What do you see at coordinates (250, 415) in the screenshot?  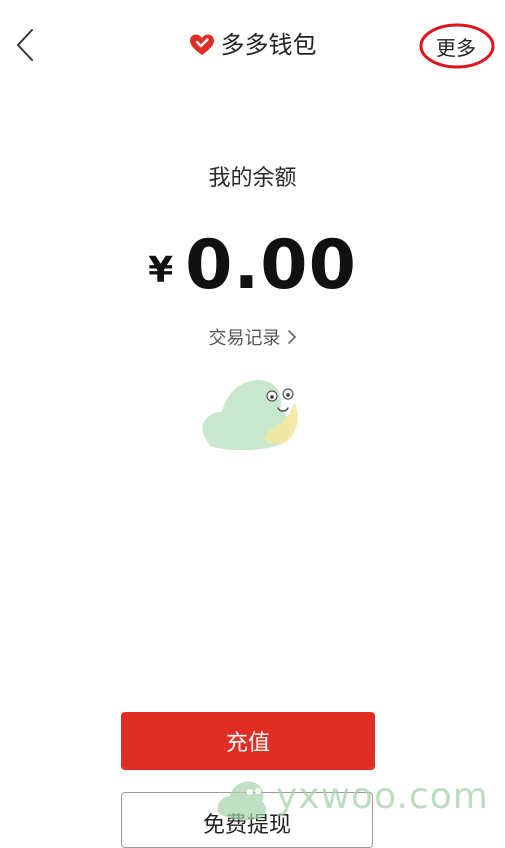 I see `mascot-watermark-icon` at bounding box center [250, 415].